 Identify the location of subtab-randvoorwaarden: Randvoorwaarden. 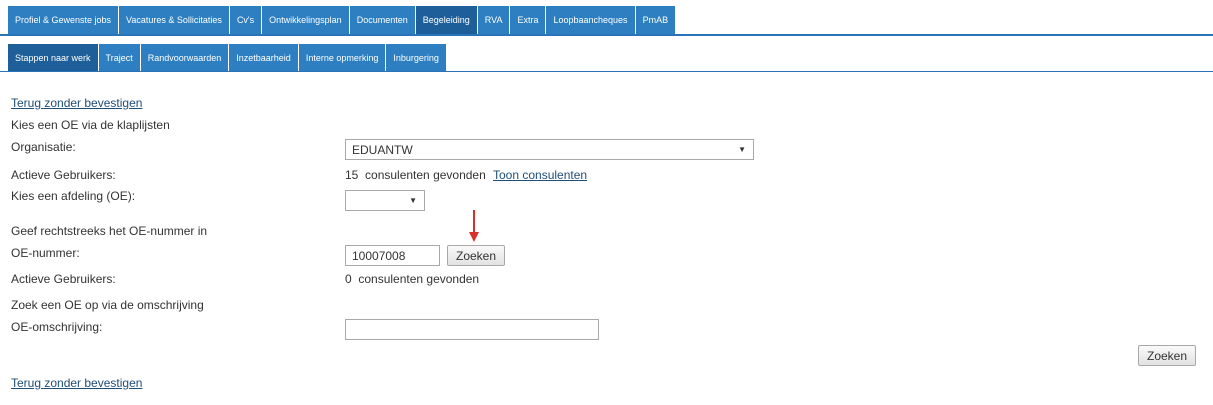
(184, 57).